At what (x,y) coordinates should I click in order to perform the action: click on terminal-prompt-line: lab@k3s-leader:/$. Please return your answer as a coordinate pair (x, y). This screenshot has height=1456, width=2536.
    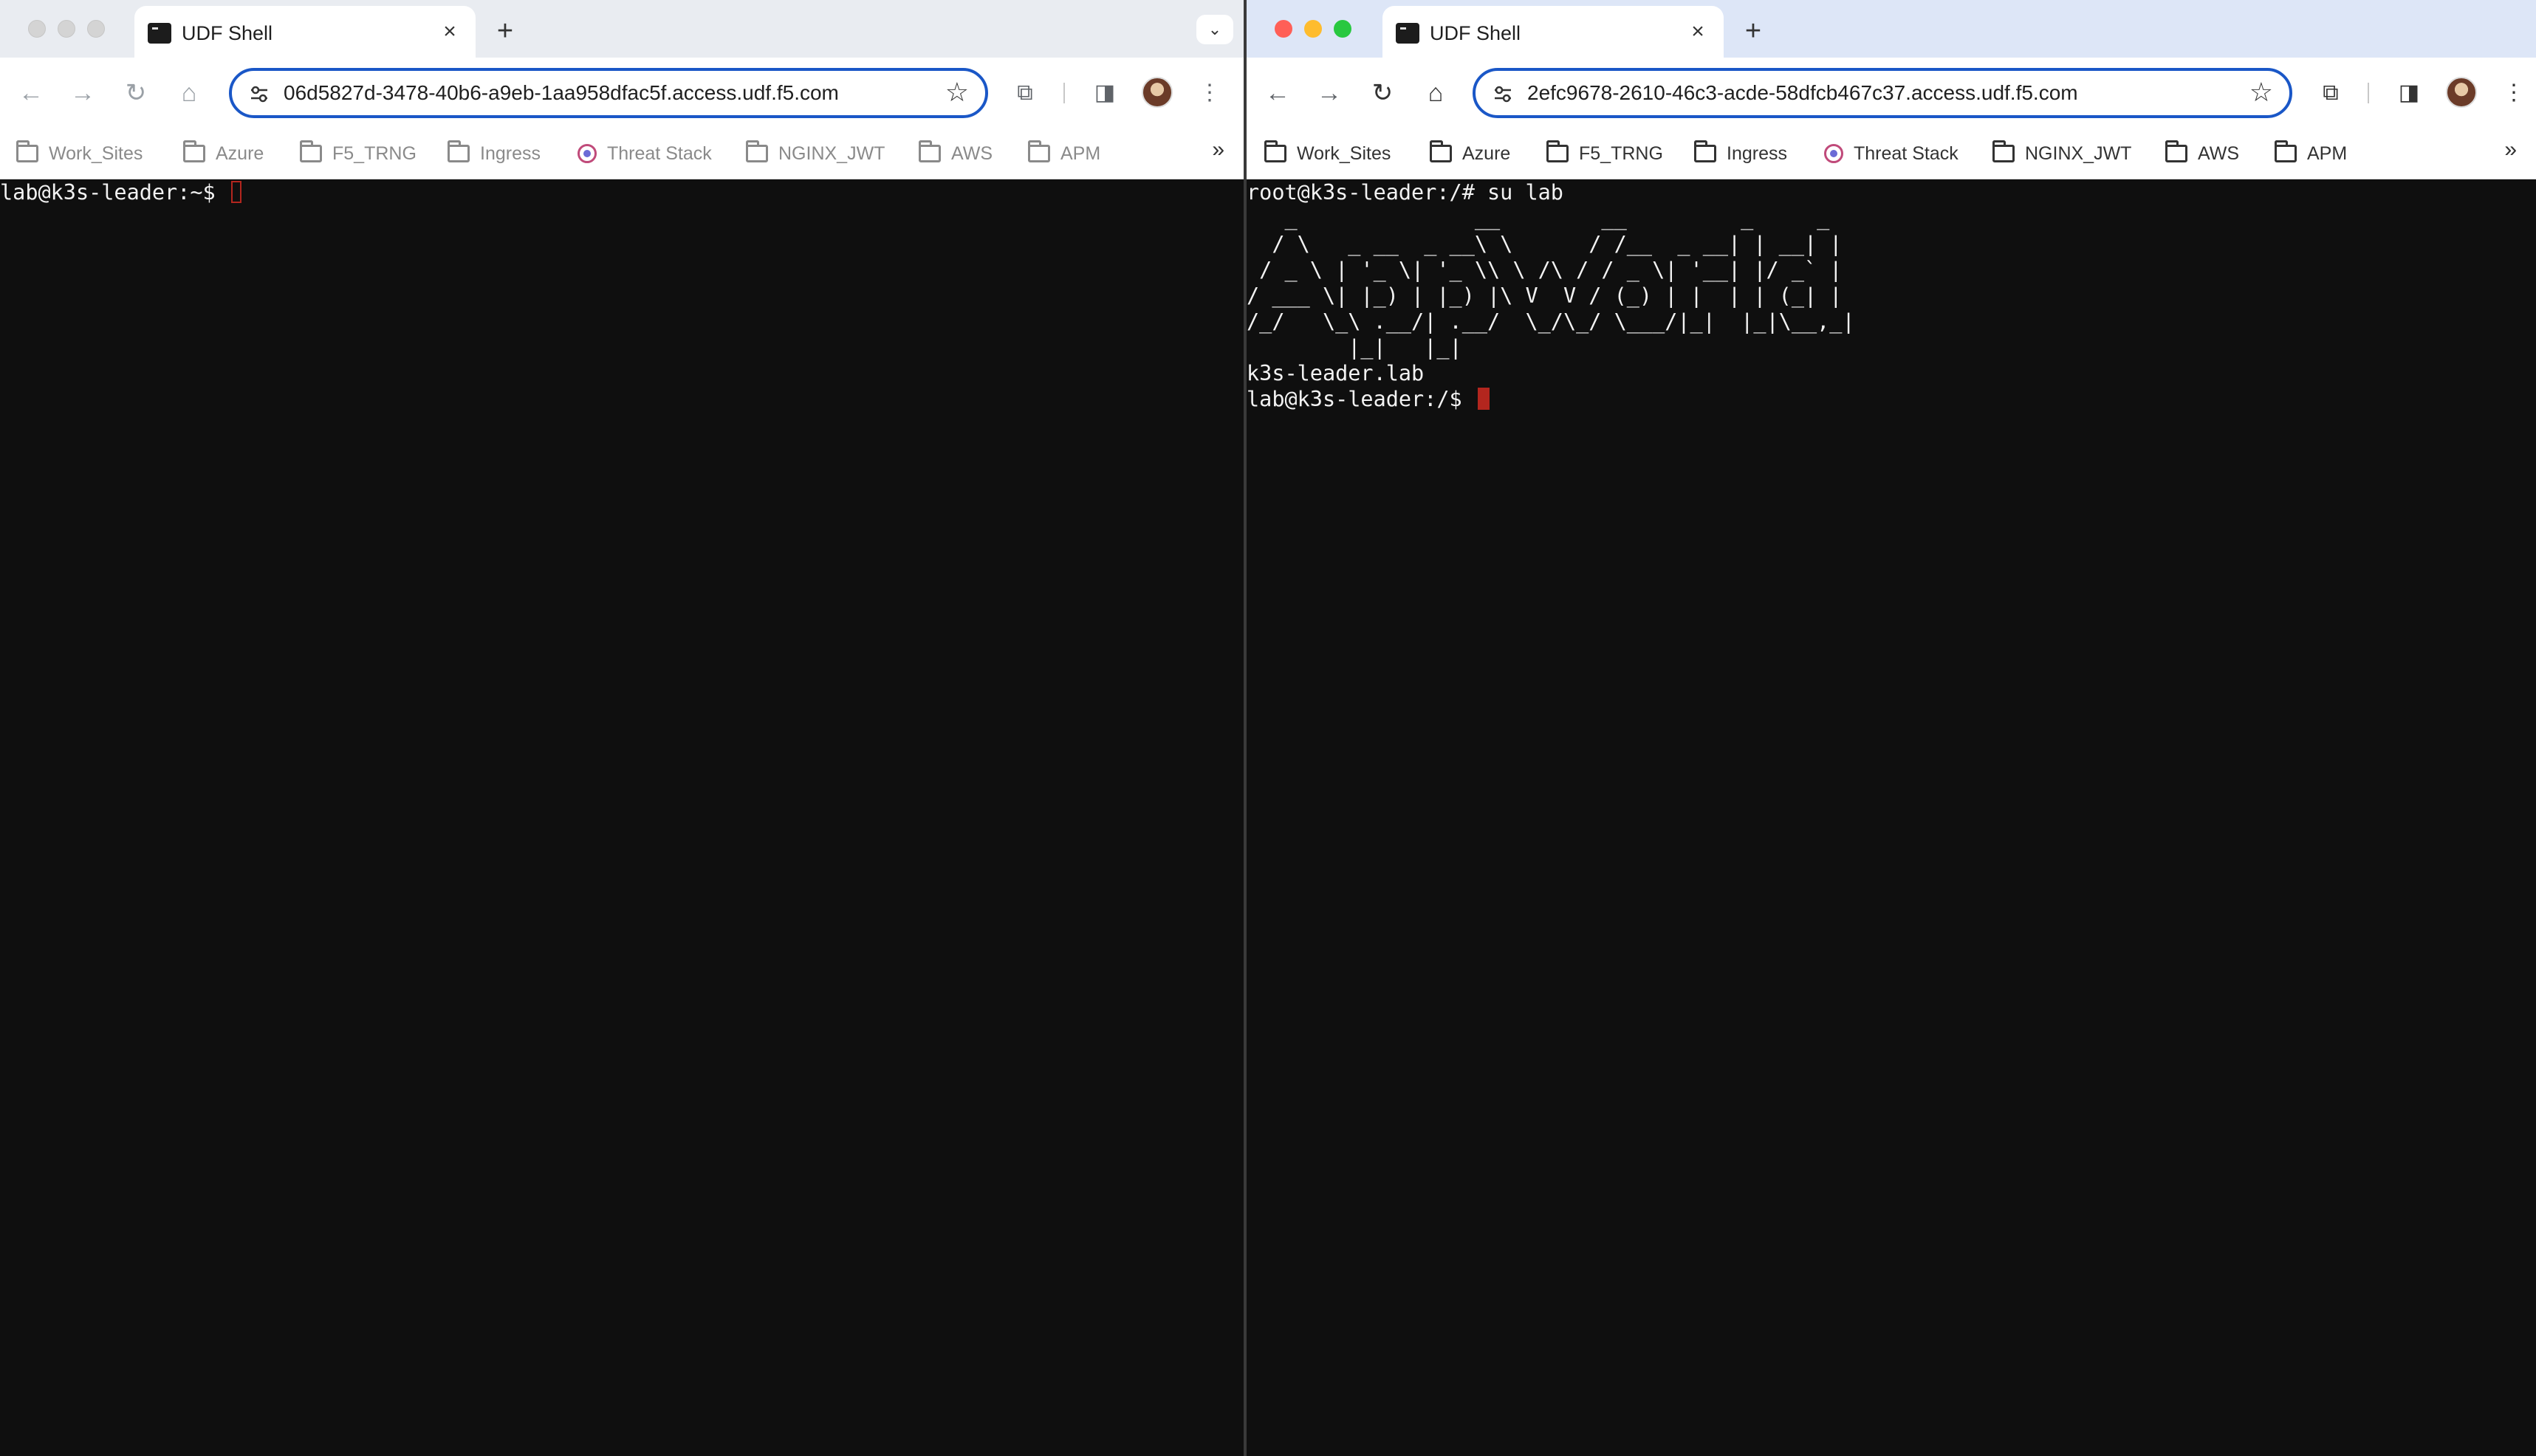
    Looking at the image, I should click on (1892, 399).